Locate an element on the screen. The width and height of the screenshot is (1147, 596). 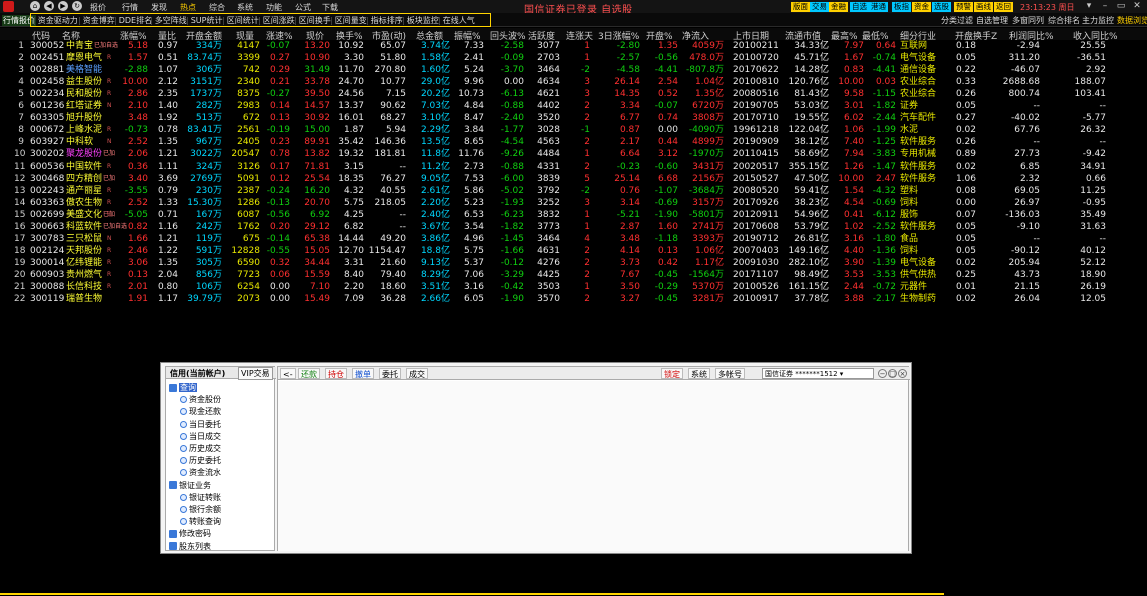
tool-main-force: 主力监控 is located at coordinates (1098, 20).